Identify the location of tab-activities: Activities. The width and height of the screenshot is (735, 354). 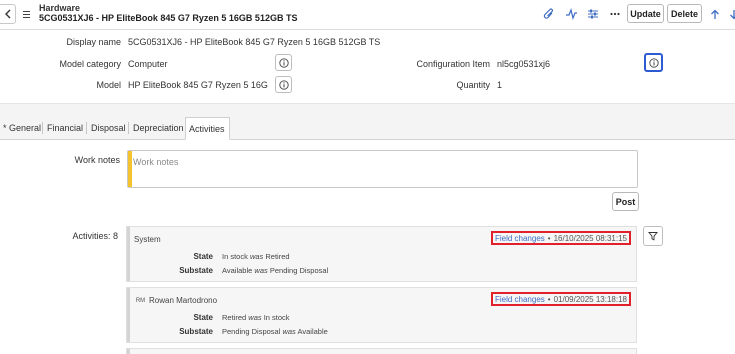
(207, 128).